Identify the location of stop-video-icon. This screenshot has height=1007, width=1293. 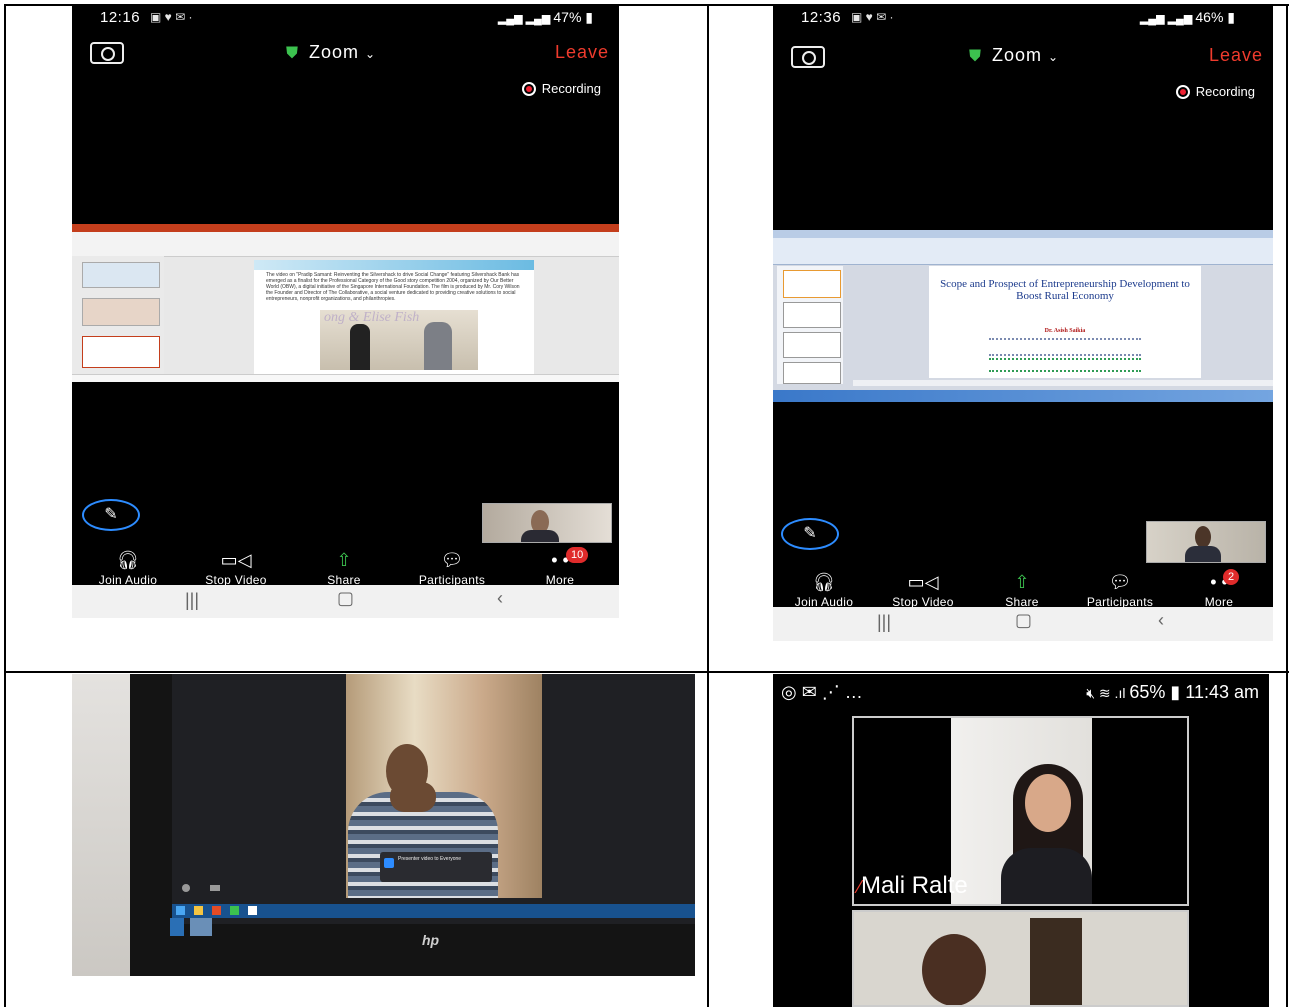
(215, 888).